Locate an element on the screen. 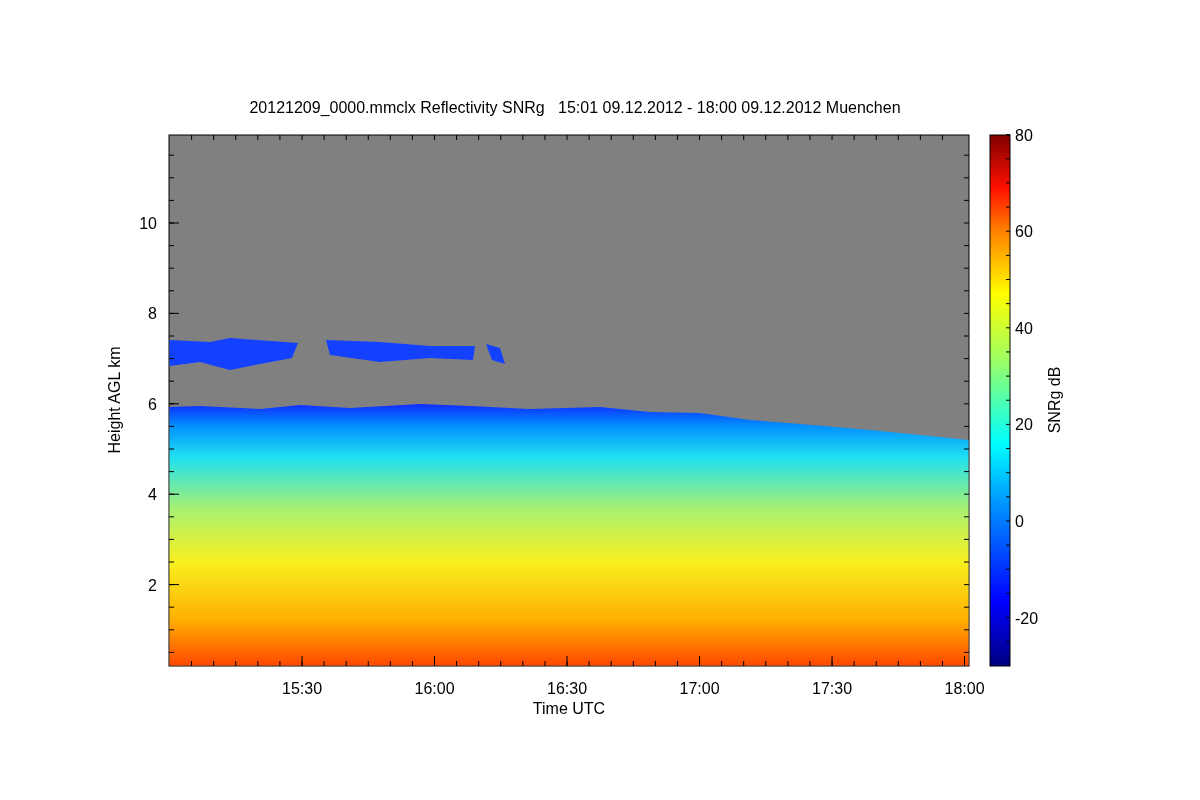  x-tick-label: 16:00 is located at coordinates (434, 688).